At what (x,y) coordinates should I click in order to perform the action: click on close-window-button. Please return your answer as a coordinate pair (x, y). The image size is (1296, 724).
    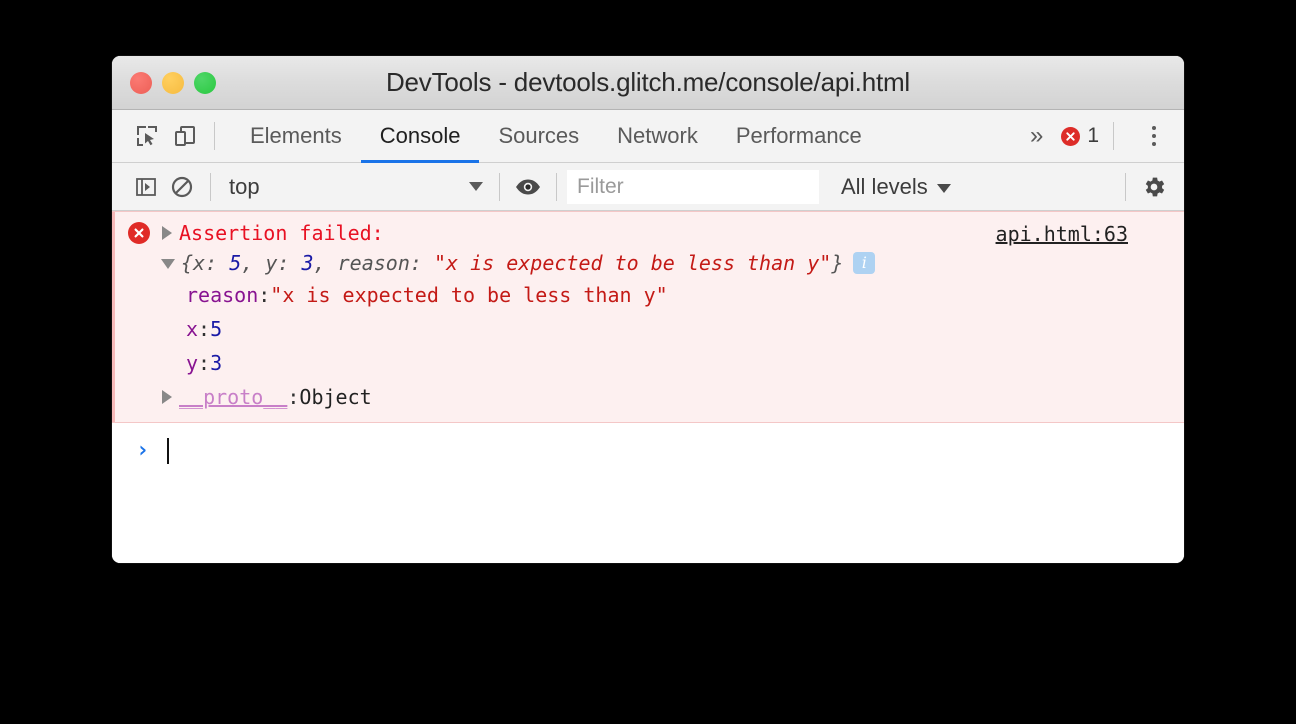
    Looking at the image, I should click on (141, 82).